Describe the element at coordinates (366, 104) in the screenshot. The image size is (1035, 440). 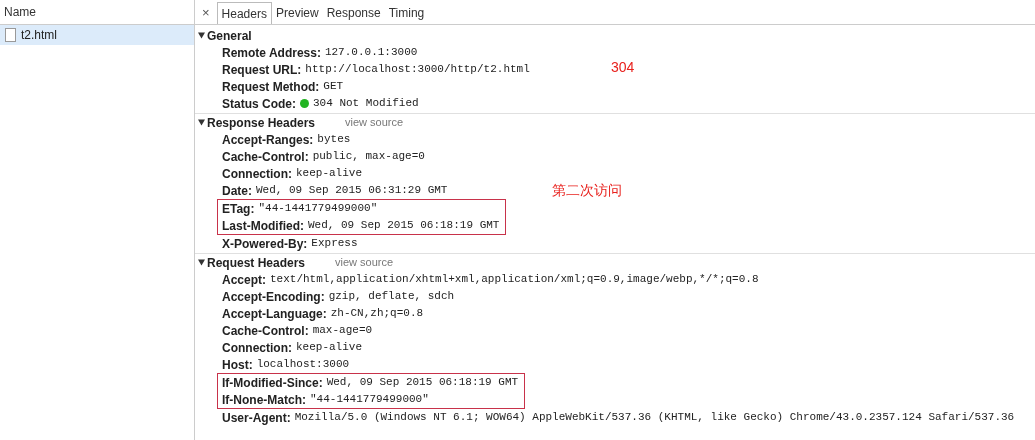
I see `header-value: 304 Not Modified` at that location.